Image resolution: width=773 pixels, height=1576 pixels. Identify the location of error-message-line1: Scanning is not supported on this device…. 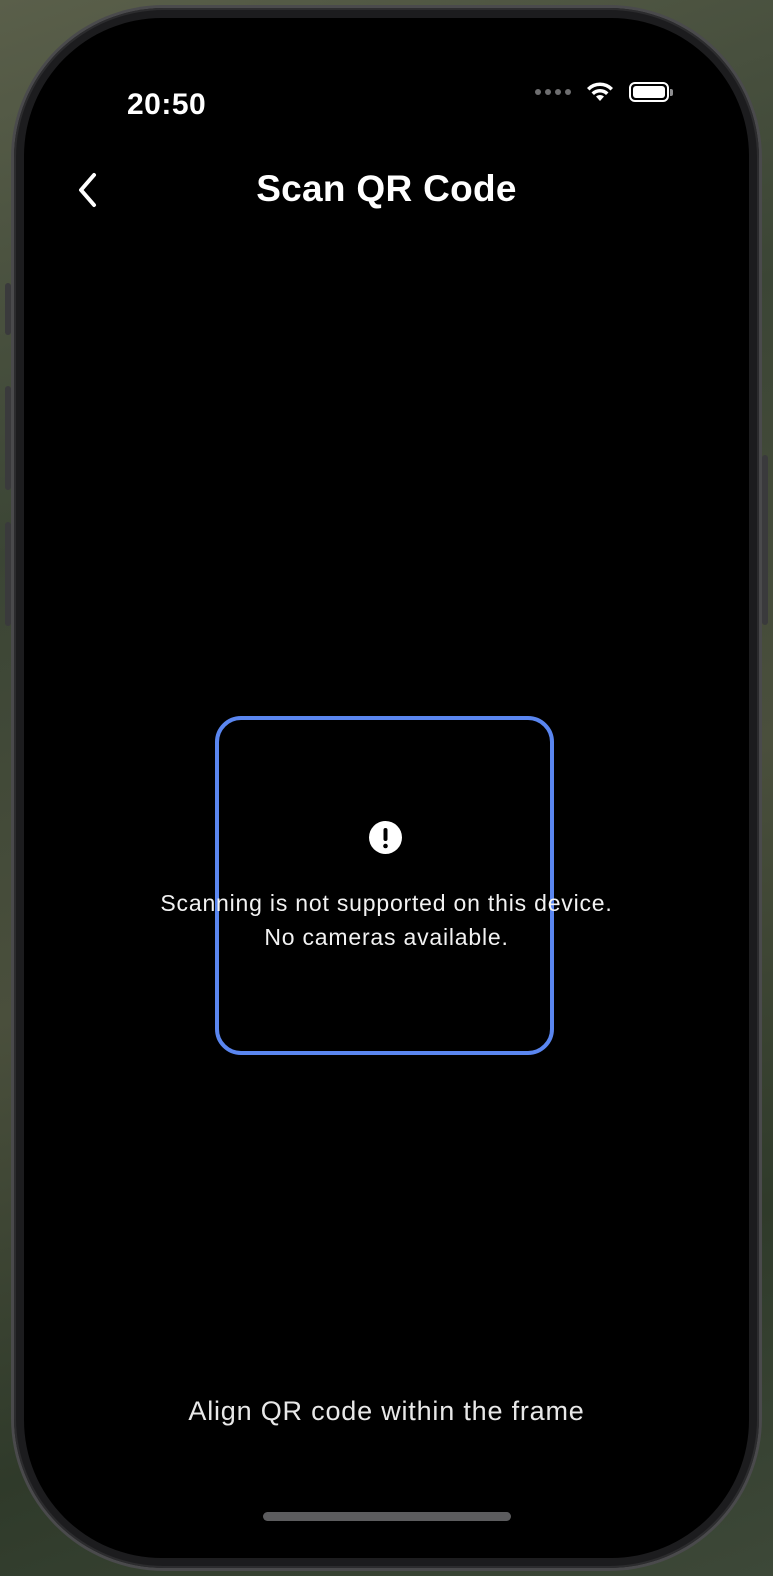
(386, 903).